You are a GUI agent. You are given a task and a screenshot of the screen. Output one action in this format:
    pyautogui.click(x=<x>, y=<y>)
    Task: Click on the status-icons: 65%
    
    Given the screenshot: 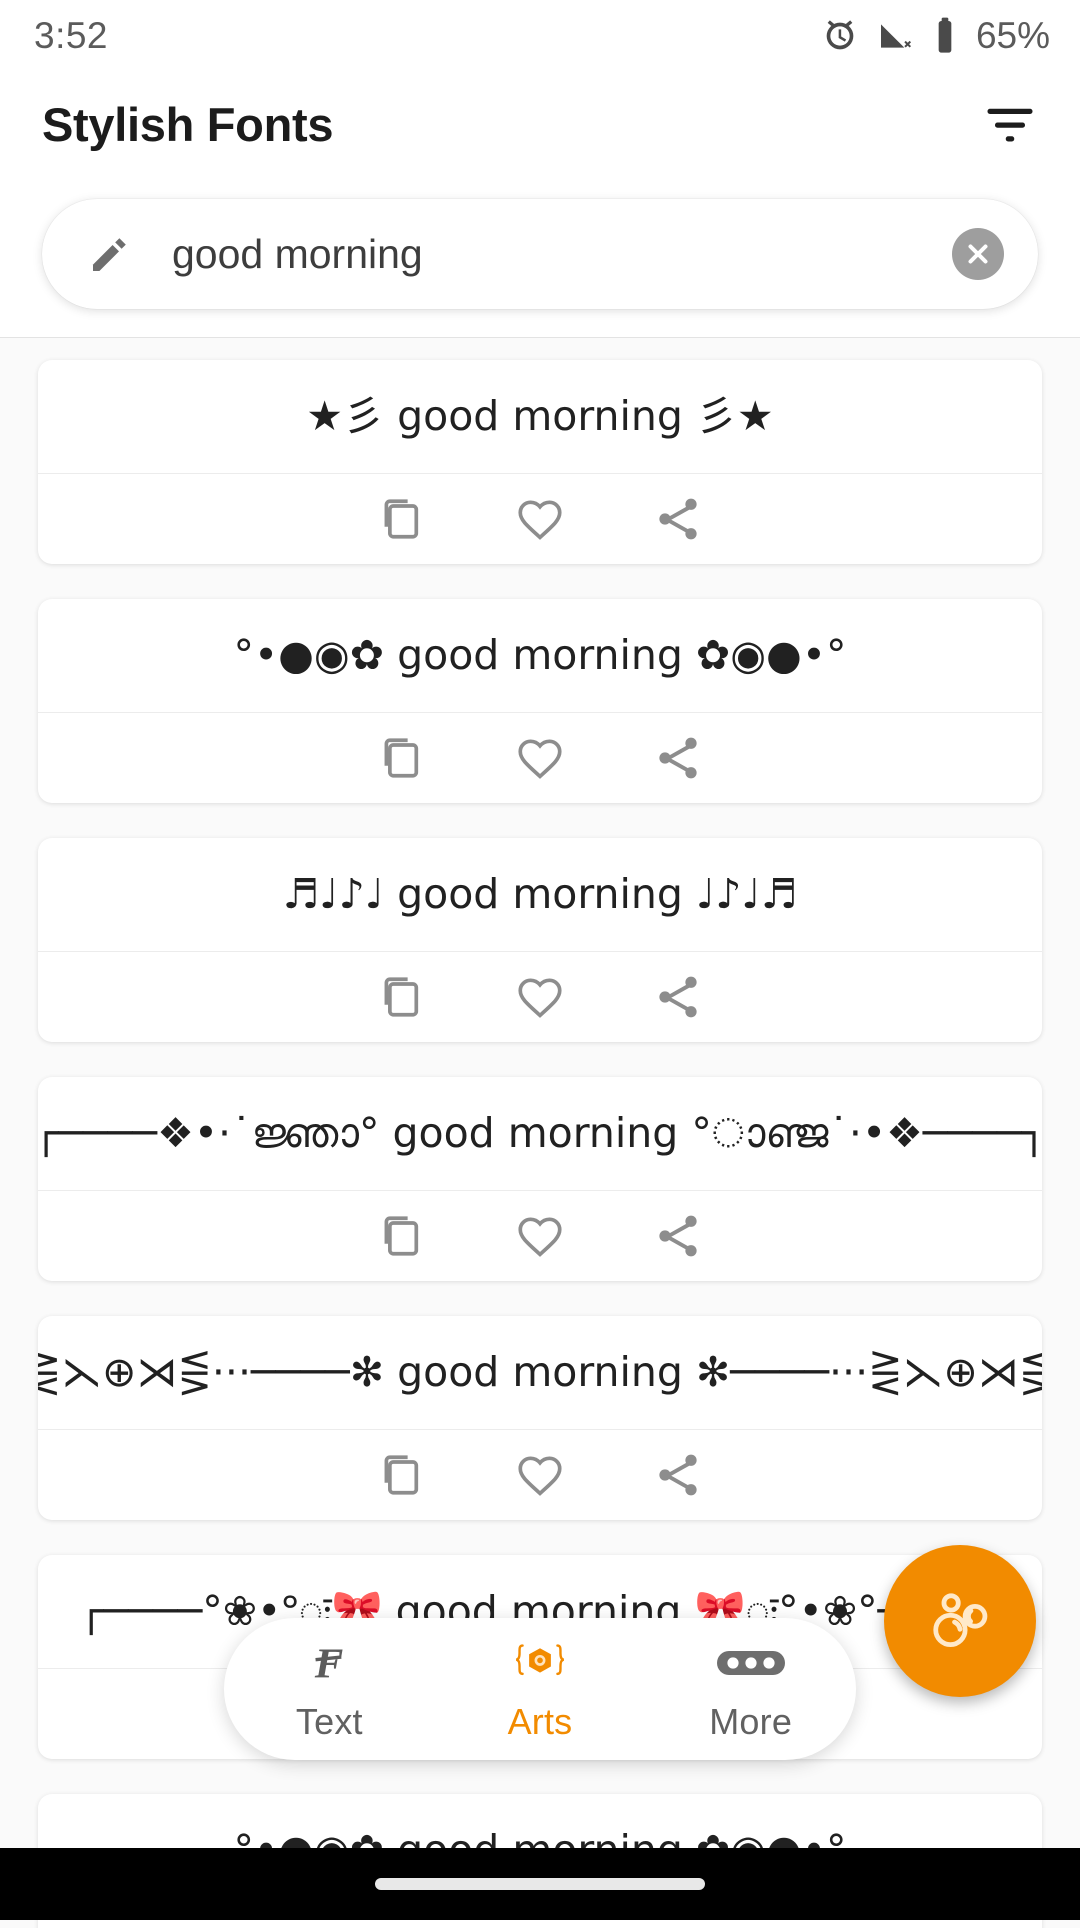 What is the action you would take?
    pyautogui.click(x=935, y=36)
    